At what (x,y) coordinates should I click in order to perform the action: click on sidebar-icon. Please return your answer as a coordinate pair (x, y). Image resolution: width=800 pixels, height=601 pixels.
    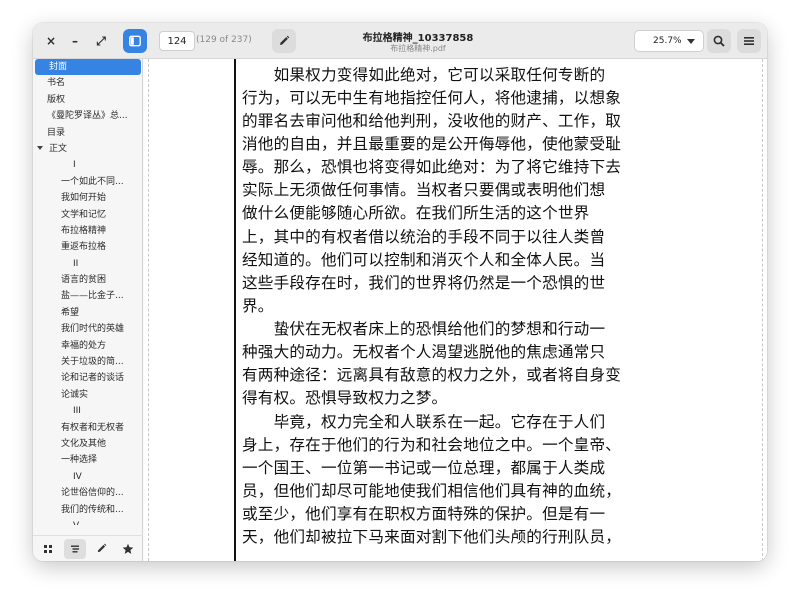
    Looking at the image, I should click on (135, 41).